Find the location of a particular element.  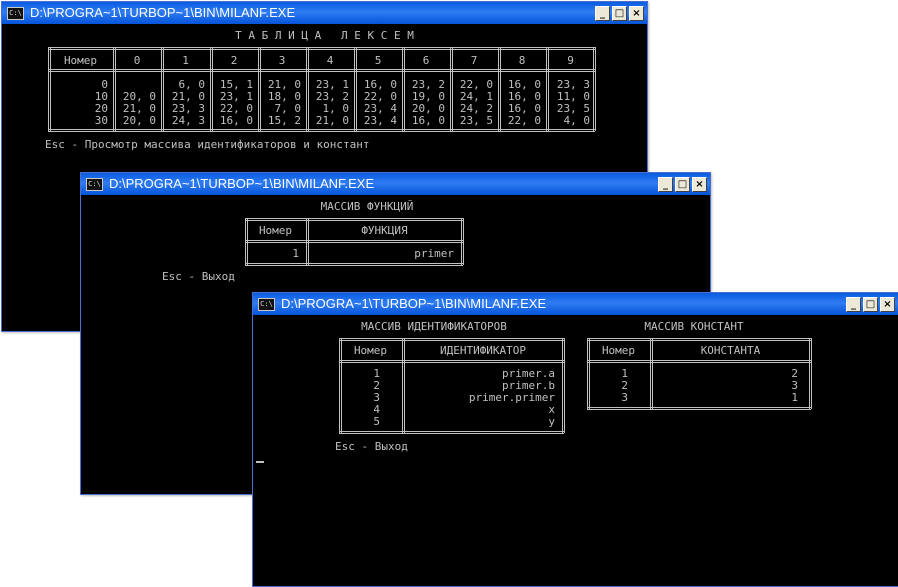

column-header: 1 is located at coordinates (185, 60).